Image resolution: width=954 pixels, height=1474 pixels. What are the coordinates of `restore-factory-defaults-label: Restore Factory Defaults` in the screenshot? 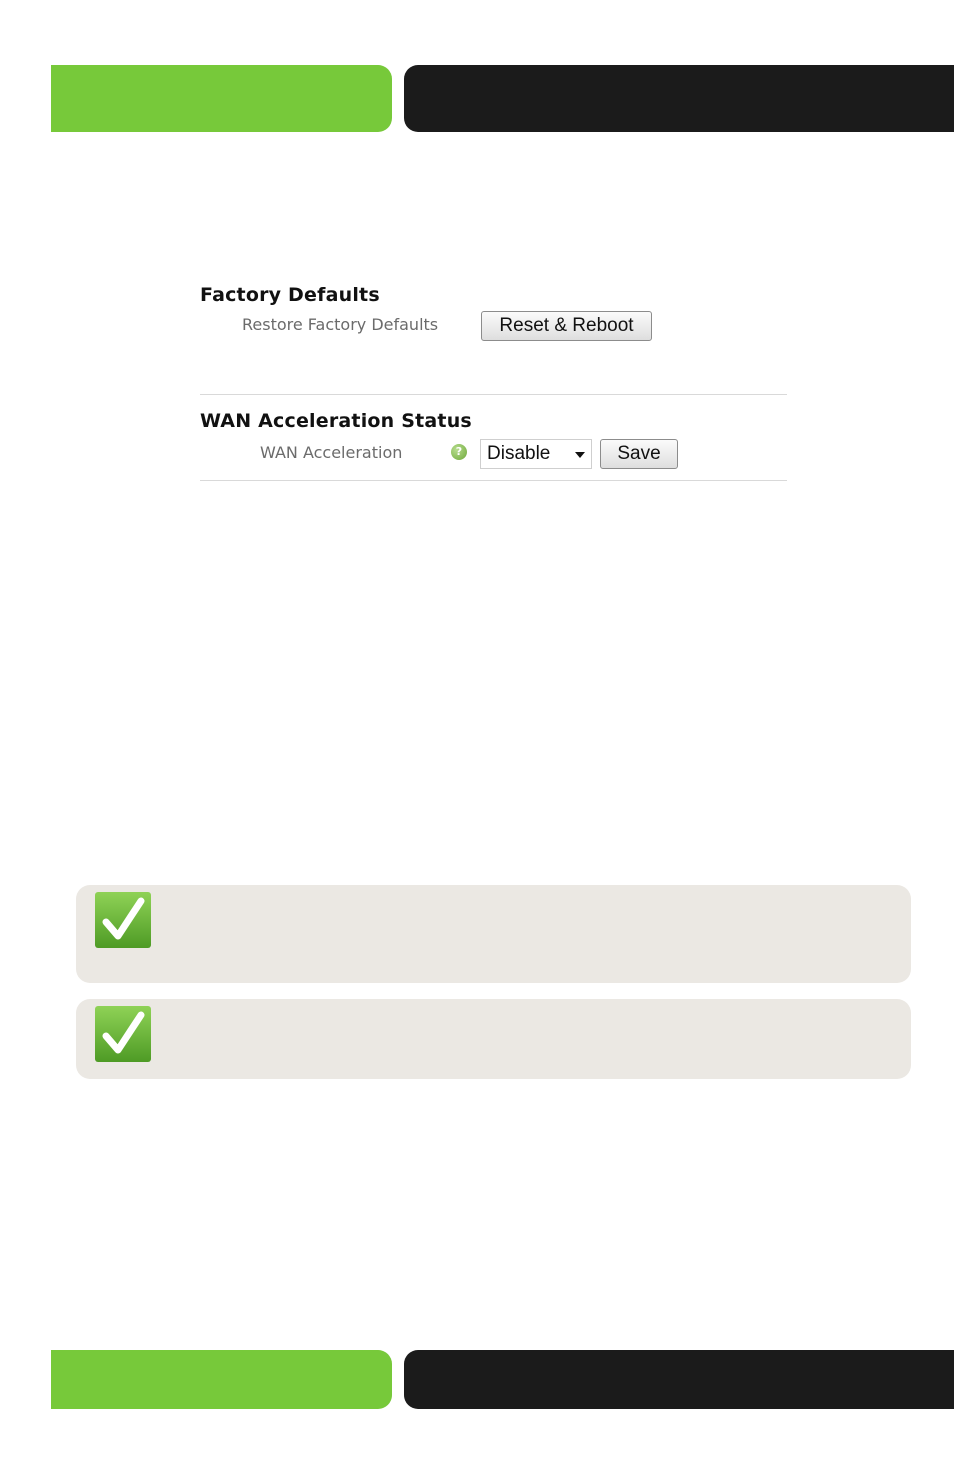 It's located at (340, 324).